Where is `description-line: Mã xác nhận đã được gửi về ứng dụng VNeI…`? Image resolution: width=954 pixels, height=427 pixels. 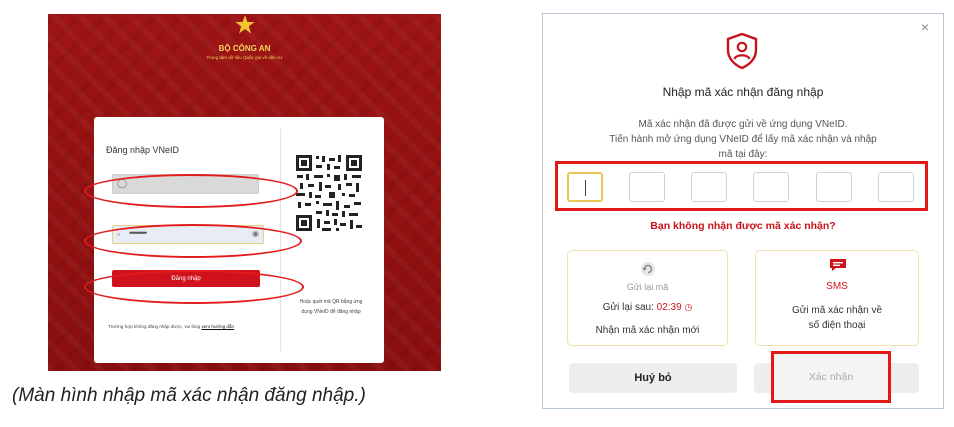 description-line: Mã xác nhận đã được gửi về ứng dụng VNeI… is located at coordinates (743, 124).